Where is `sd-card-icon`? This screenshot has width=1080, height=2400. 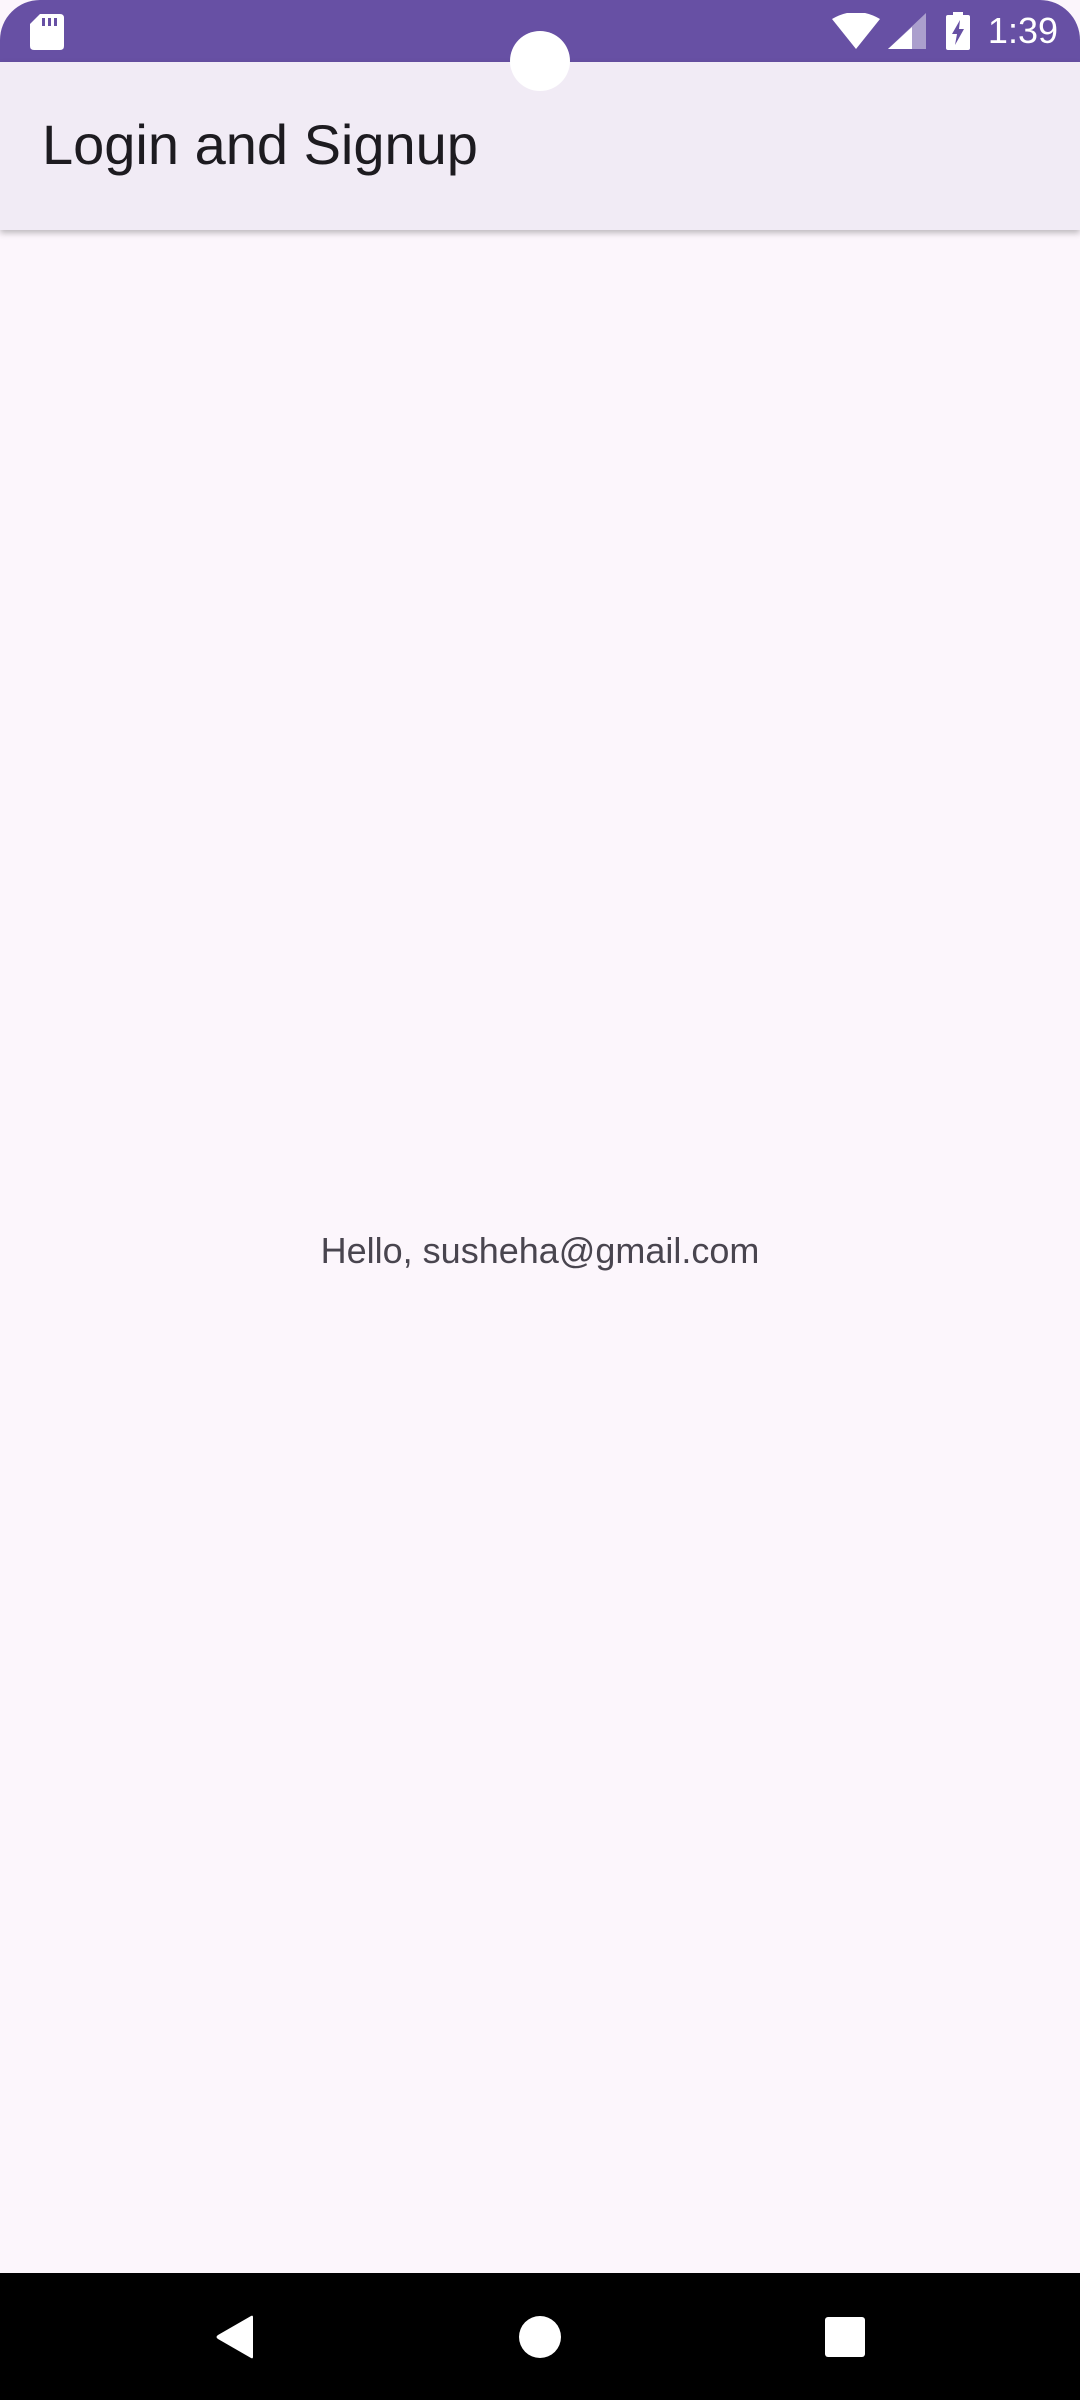
sd-card-icon is located at coordinates (47, 32).